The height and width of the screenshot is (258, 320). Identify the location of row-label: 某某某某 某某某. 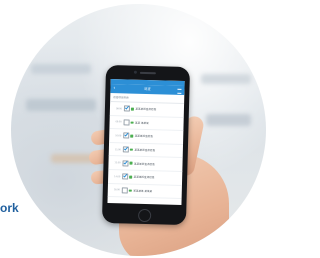
(143, 191).